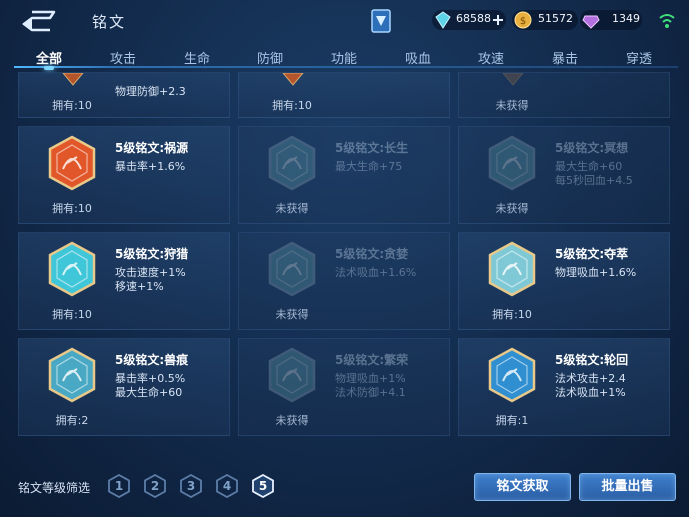 The image size is (689, 517). I want to click on inscription-card-partial-2: 拥有:10, so click(344, 95).